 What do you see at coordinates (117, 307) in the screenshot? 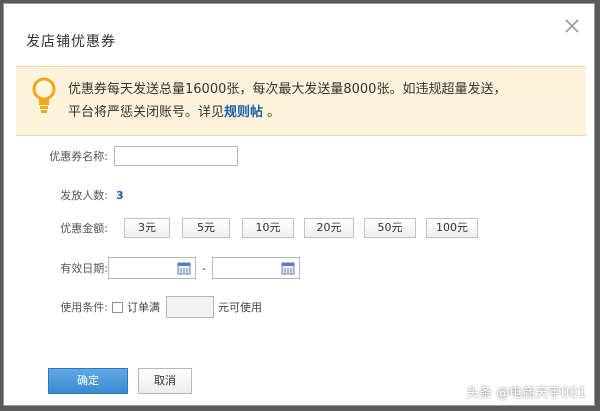
I see `condition-checkbox` at bounding box center [117, 307].